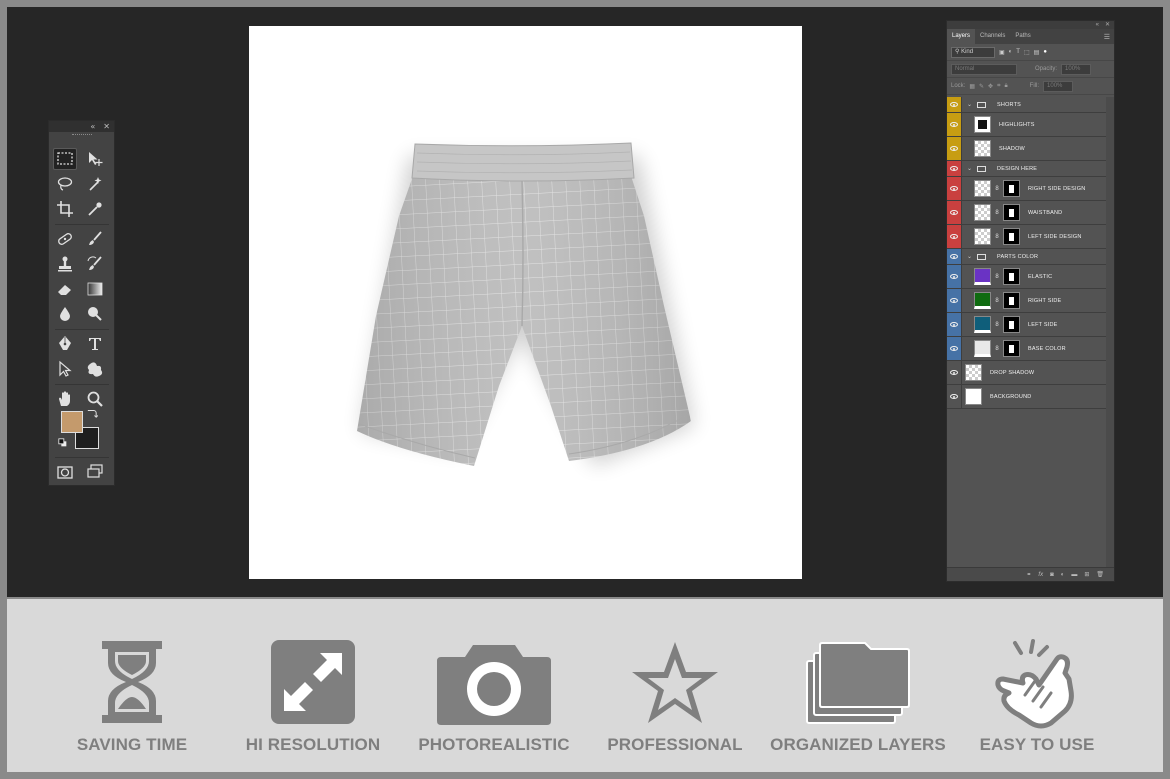 Image resolution: width=1170 pixels, height=779 pixels. What do you see at coordinates (1027, 189) in the screenshot?
I see `layer-row: 8 RIGHT SIDE DESIGN` at bounding box center [1027, 189].